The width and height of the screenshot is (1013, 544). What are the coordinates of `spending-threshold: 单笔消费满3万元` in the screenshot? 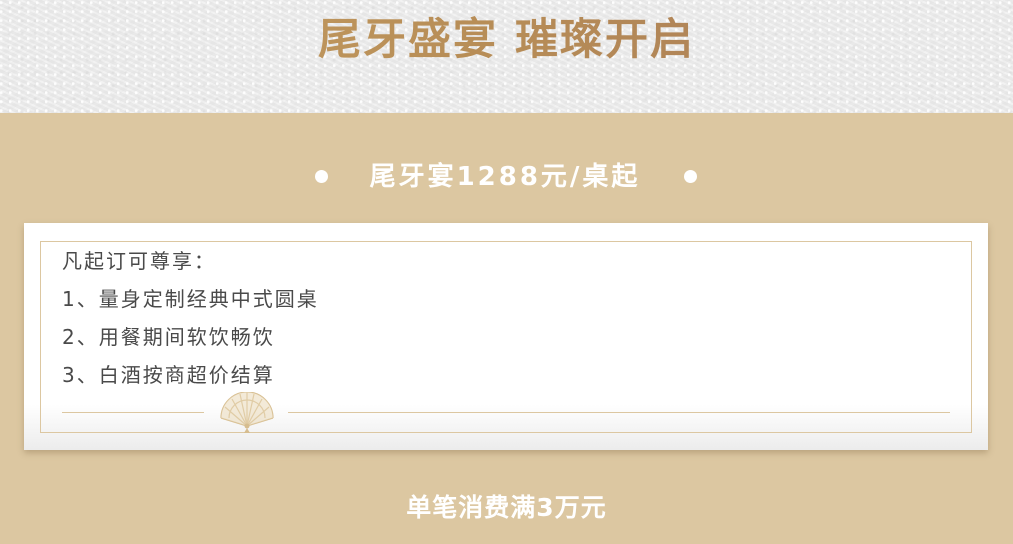 It's located at (506, 507).